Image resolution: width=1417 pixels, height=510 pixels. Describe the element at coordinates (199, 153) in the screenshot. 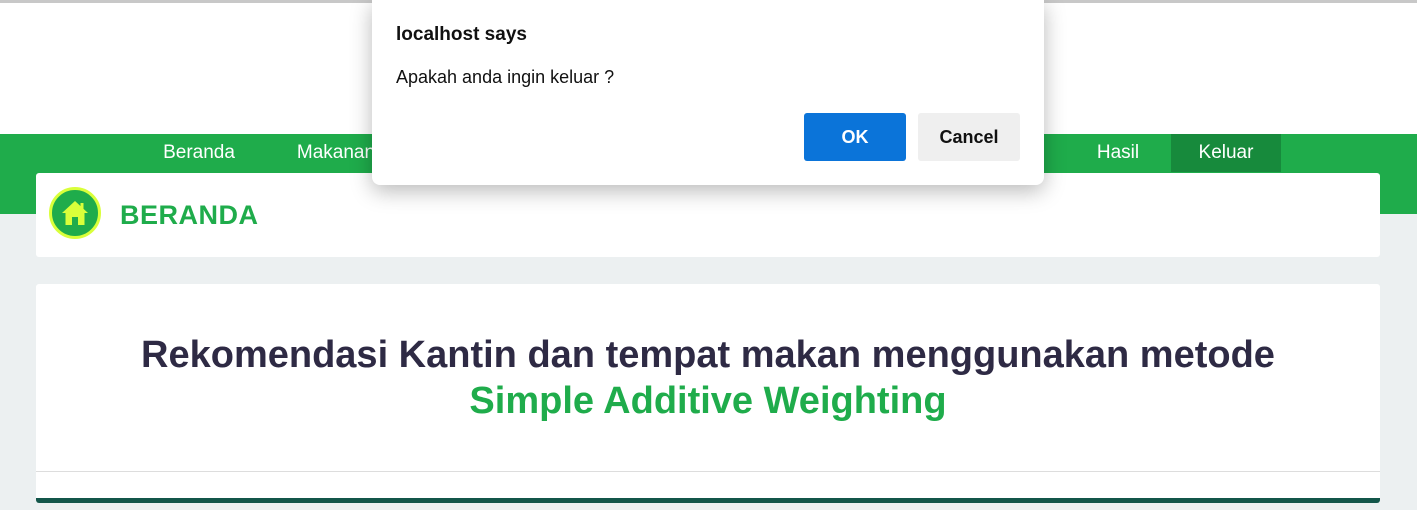

I see `nav-item-beranda: Beranda` at that location.